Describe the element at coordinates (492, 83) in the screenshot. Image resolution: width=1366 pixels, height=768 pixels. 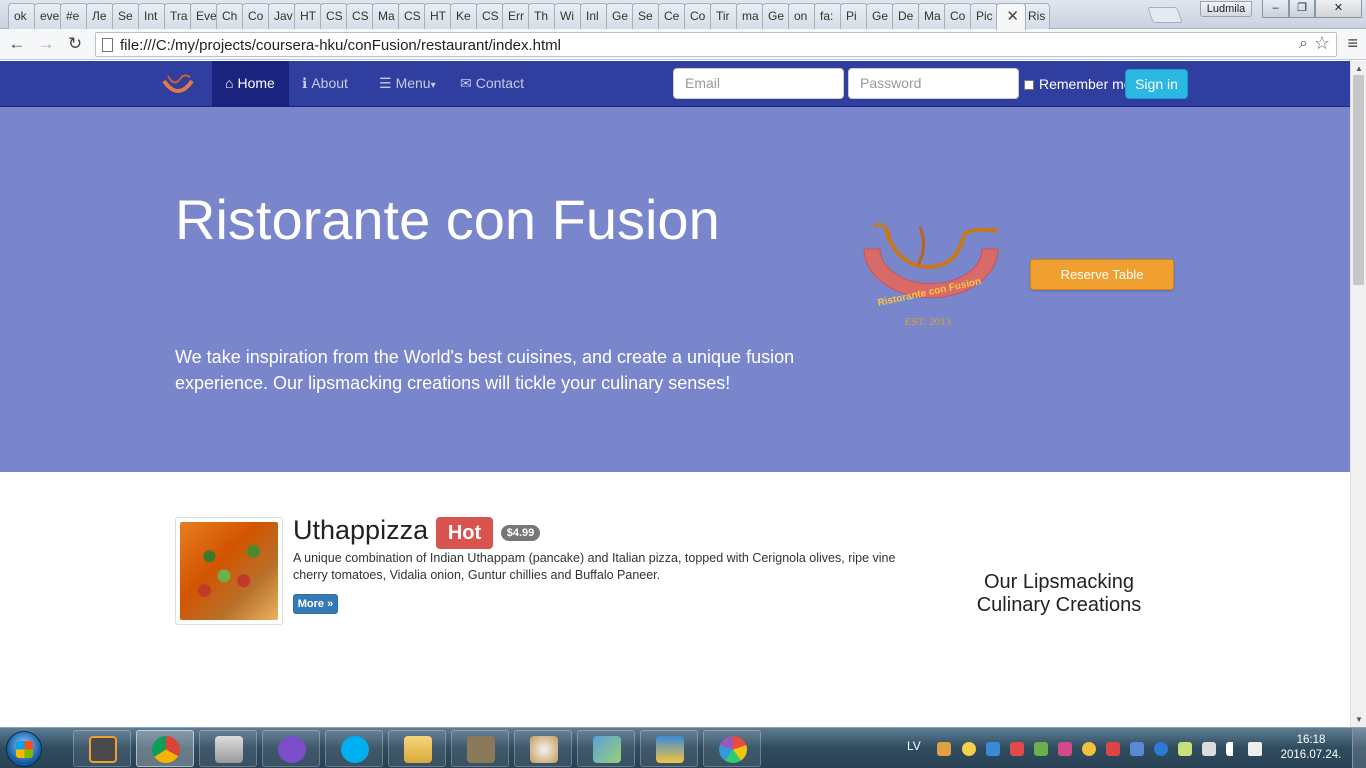
I see `nav-contact: ✉ Contact` at that location.